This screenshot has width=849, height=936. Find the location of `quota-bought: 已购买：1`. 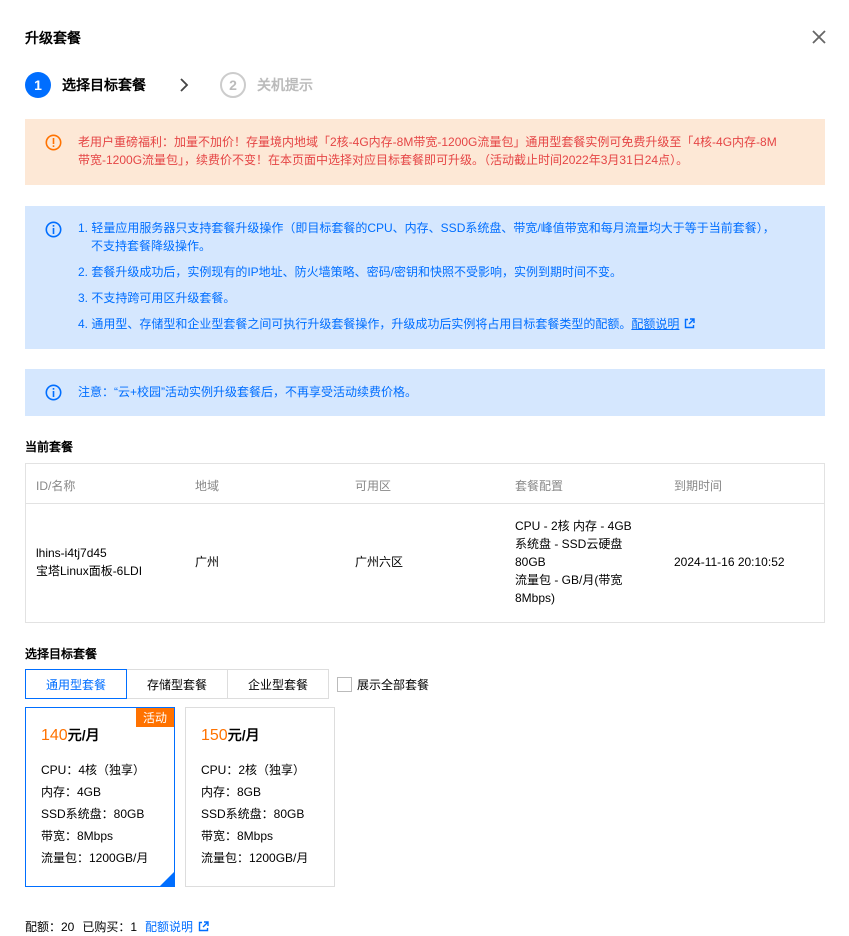

quota-bought: 已购买：1 is located at coordinates (110, 927).